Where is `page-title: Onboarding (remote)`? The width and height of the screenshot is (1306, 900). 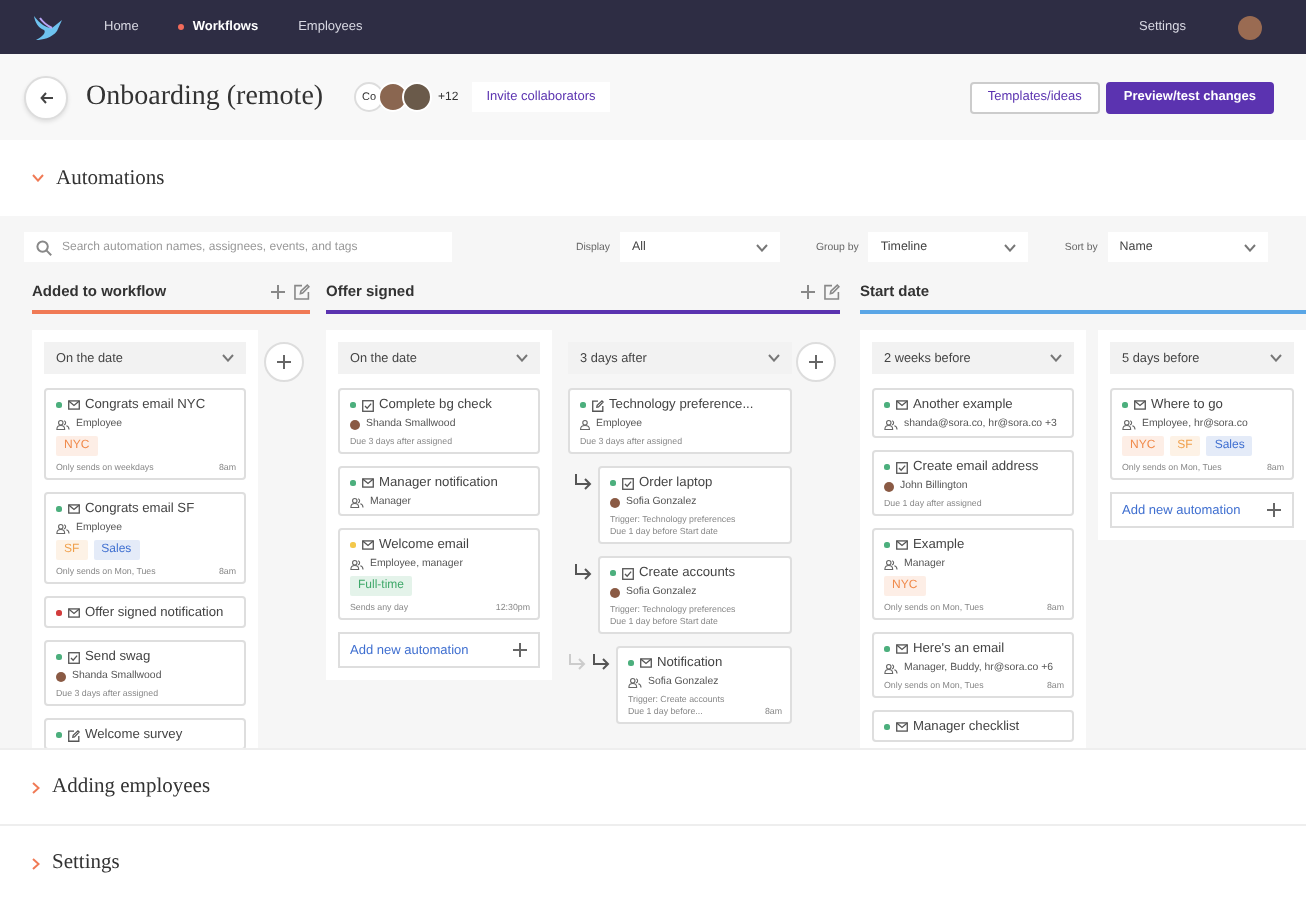
page-title: Onboarding (remote) is located at coordinates (206, 97).